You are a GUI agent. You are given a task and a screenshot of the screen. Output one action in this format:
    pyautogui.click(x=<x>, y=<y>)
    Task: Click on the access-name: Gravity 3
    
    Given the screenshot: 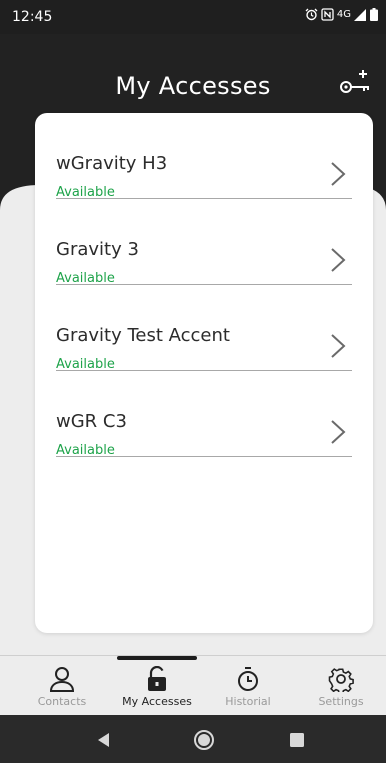 What is the action you would take?
    pyautogui.click(x=97, y=249)
    